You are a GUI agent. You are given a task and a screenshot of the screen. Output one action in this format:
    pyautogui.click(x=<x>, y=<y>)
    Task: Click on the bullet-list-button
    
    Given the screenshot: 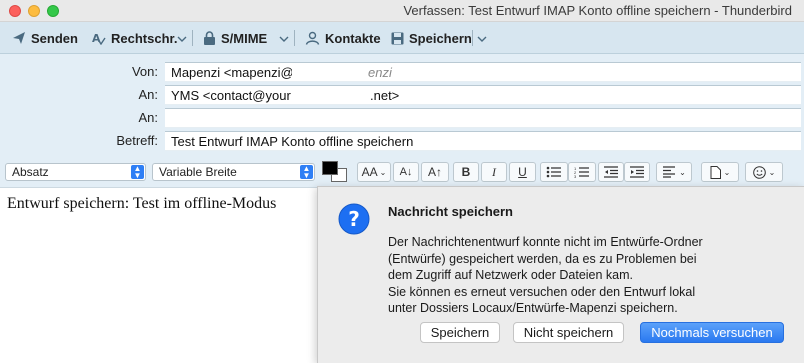 What is the action you would take?
    pyautogui.click(x=554, y=172)
    